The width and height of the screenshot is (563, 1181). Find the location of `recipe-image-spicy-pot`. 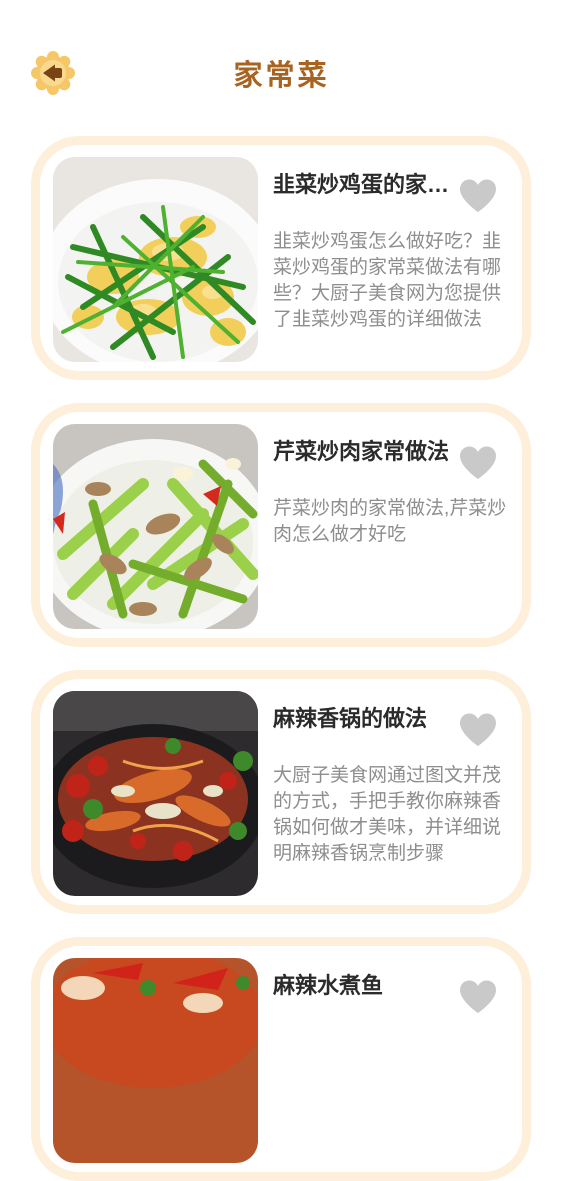

recipe-image-spicy-pot is located at coordinates (155, 793).